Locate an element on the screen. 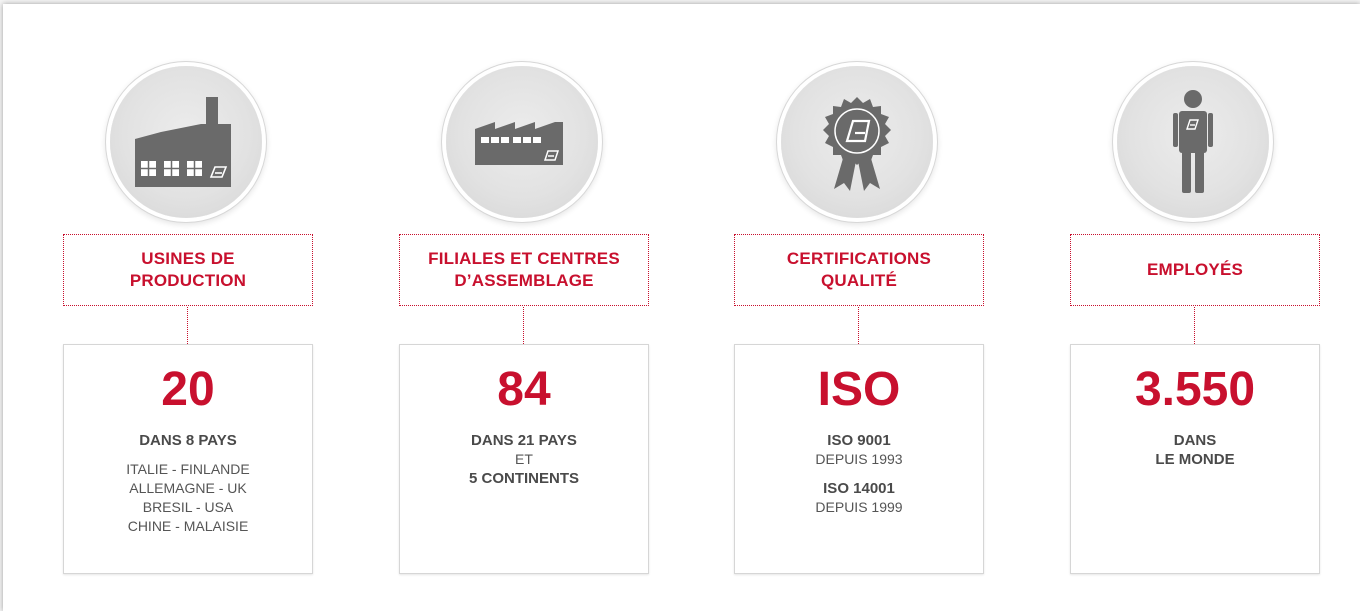  certifications-title-line1: CERTIFICATIONS is located at coordinates (859, 258).